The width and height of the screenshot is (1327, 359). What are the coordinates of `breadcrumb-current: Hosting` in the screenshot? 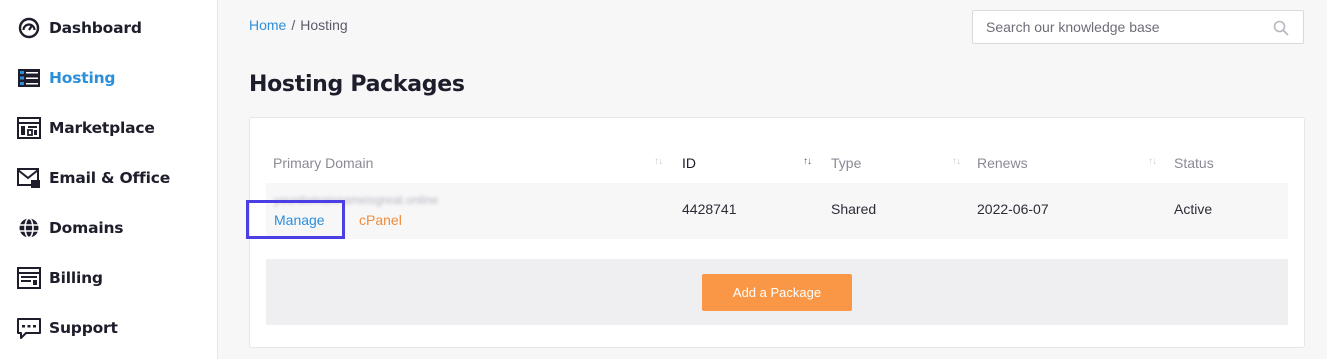 It's located at (324, 25).